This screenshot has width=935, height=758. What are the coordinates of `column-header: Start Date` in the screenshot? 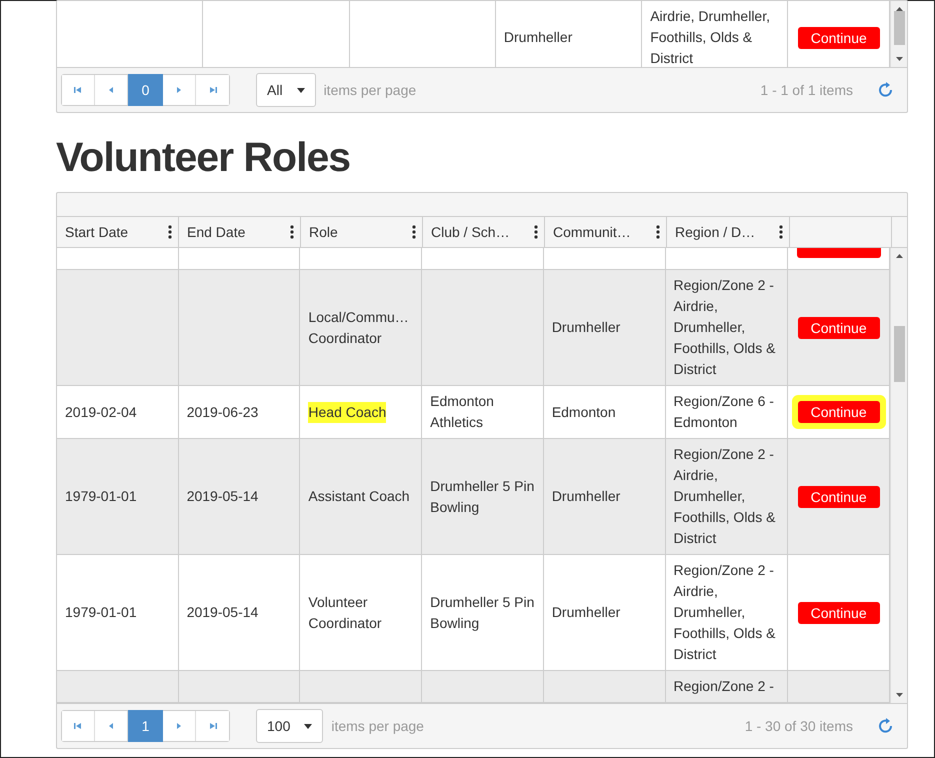 It's located at (118, 232).